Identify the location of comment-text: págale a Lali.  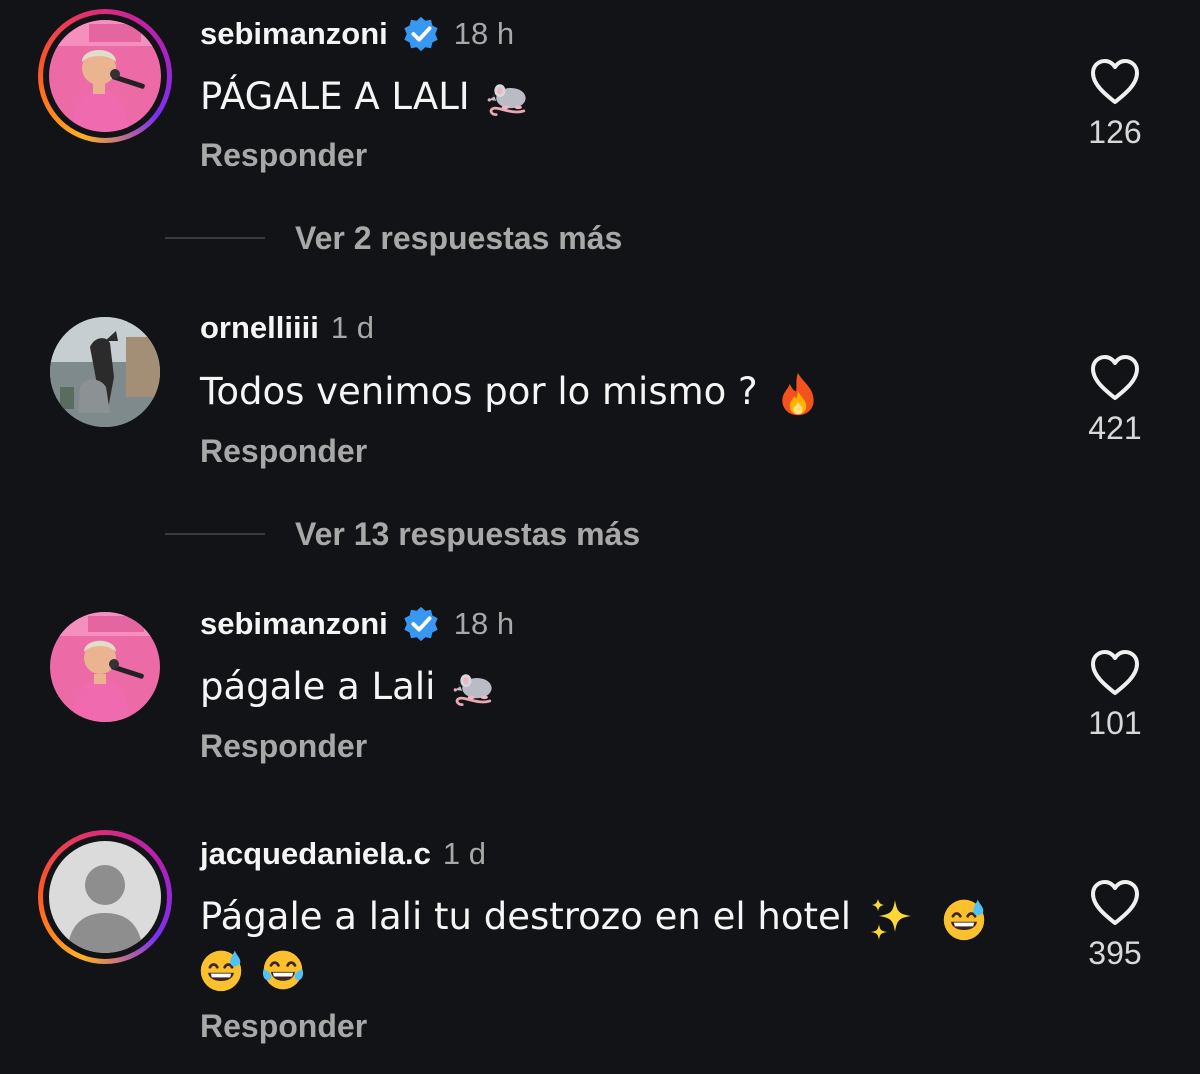
(349, 687).